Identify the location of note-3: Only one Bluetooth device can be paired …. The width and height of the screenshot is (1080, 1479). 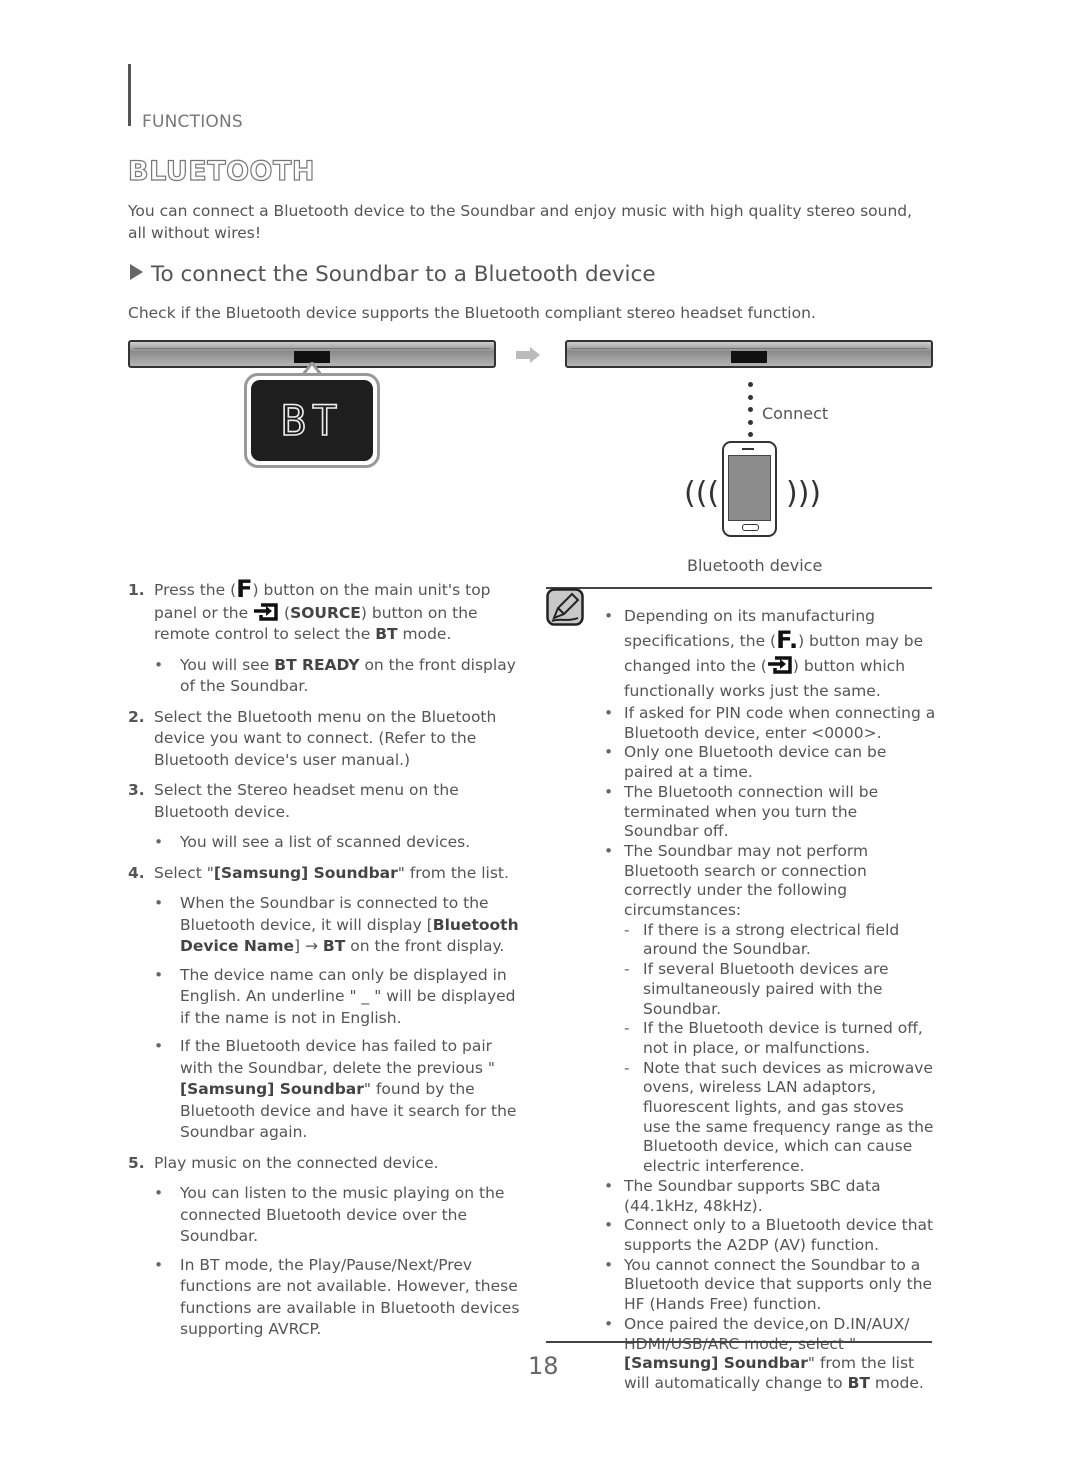
(770, 762).